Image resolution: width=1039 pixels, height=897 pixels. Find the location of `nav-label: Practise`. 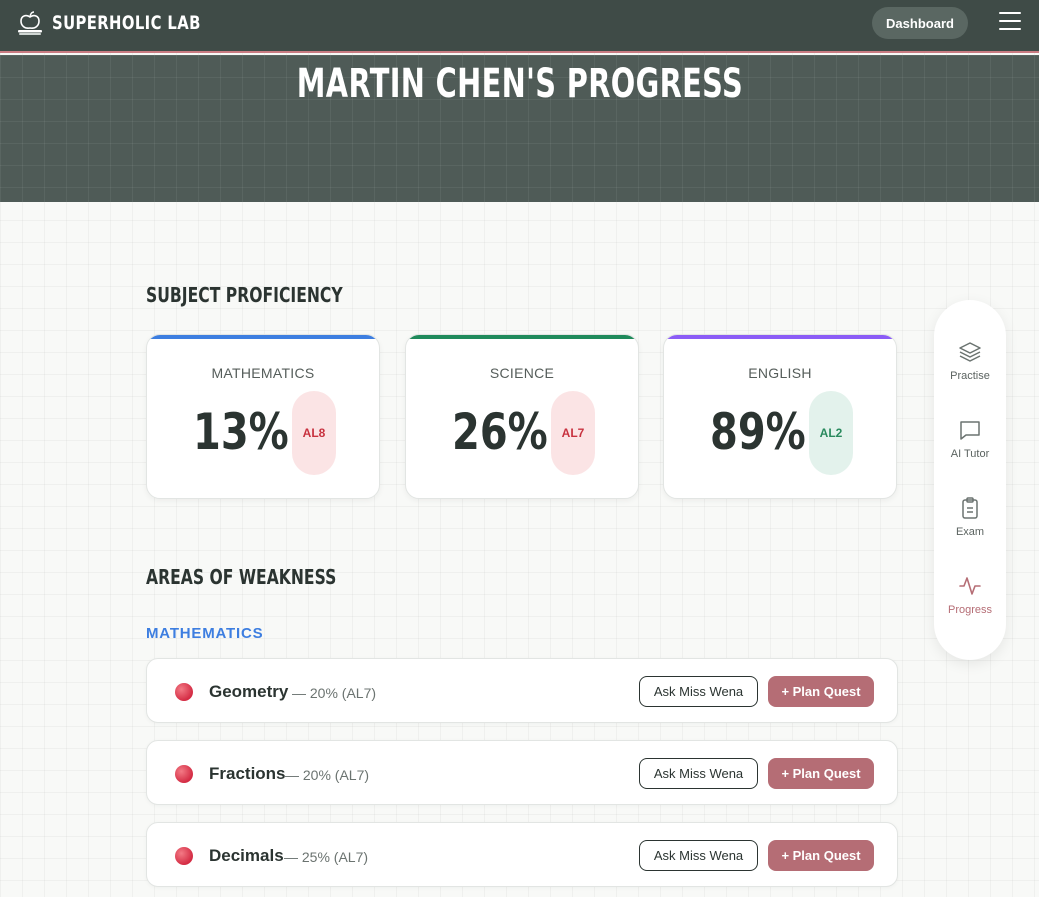

nav-label: Practise is located at coordinates (970, 376).